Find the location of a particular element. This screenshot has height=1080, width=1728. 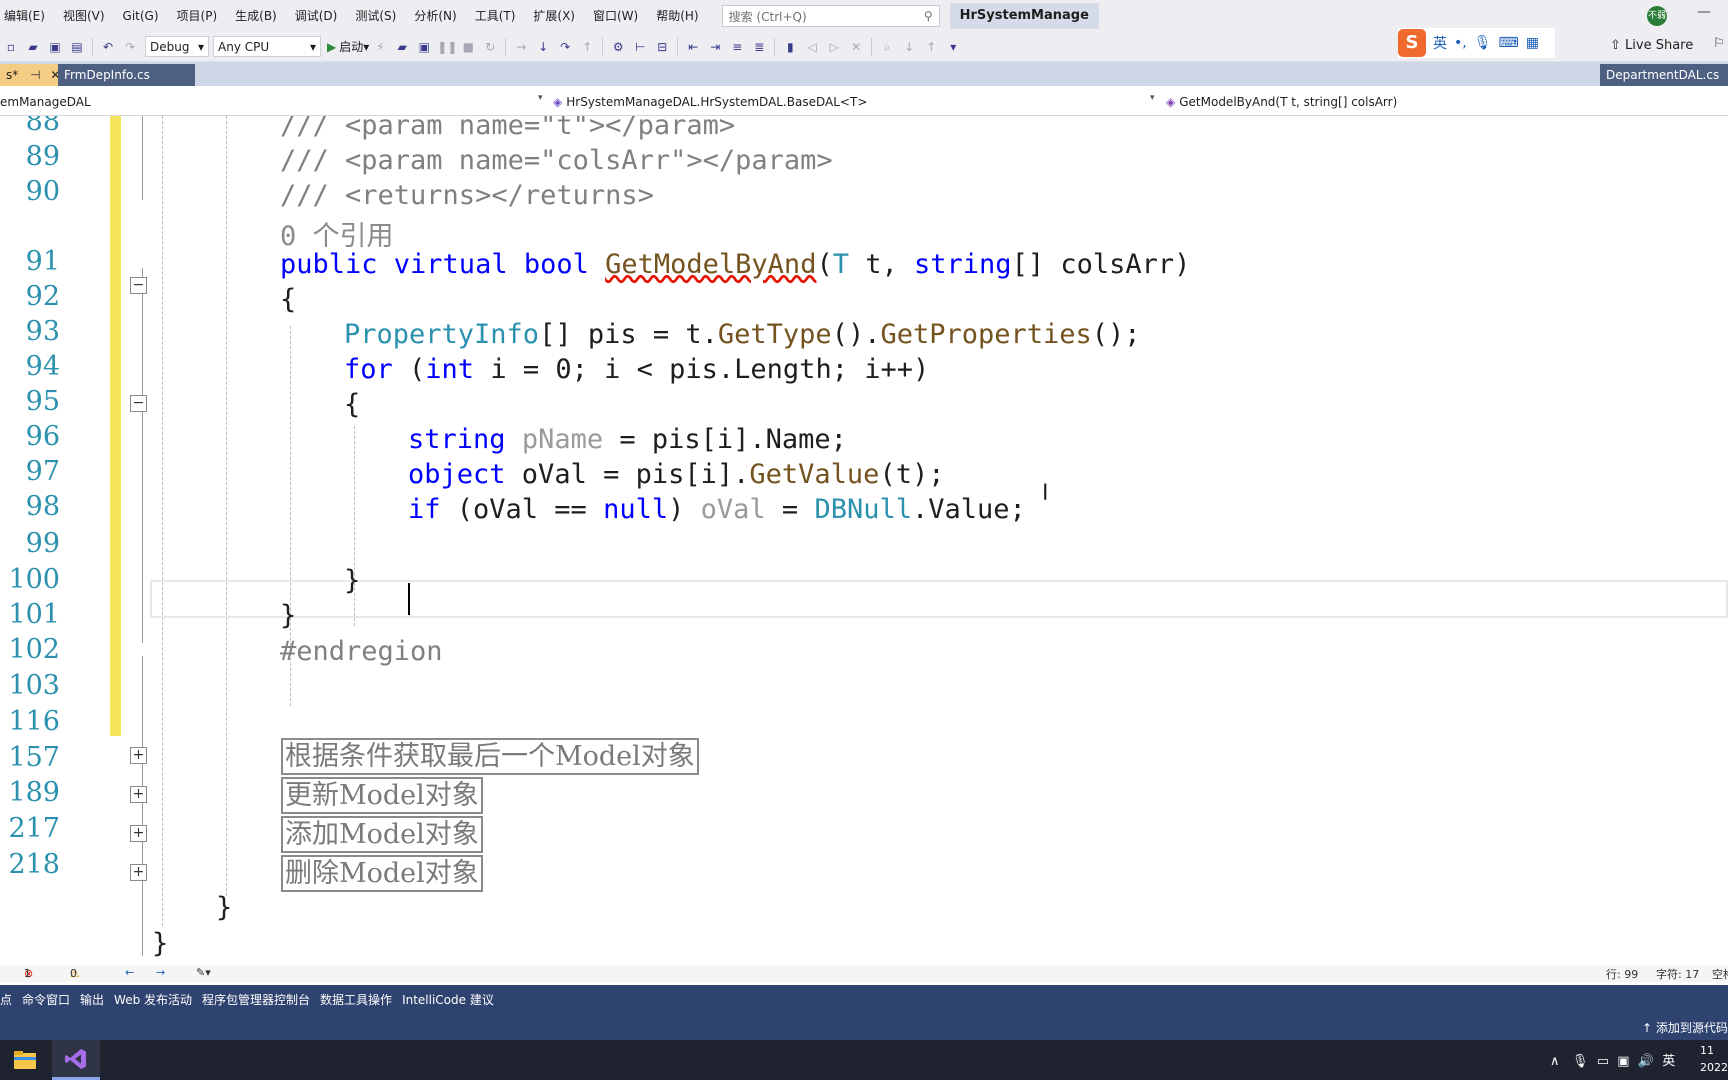

browse-icon: ▰ is located at coordinates (402, 47).